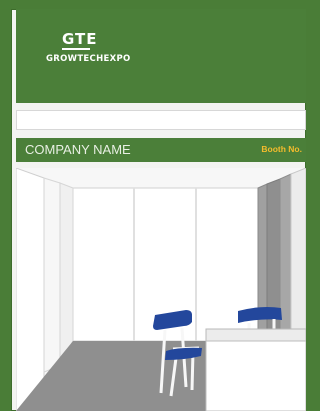 This screenshot has width=320, height=411. I want to click on company-name: COMPANY NAME, so click(78, 149).